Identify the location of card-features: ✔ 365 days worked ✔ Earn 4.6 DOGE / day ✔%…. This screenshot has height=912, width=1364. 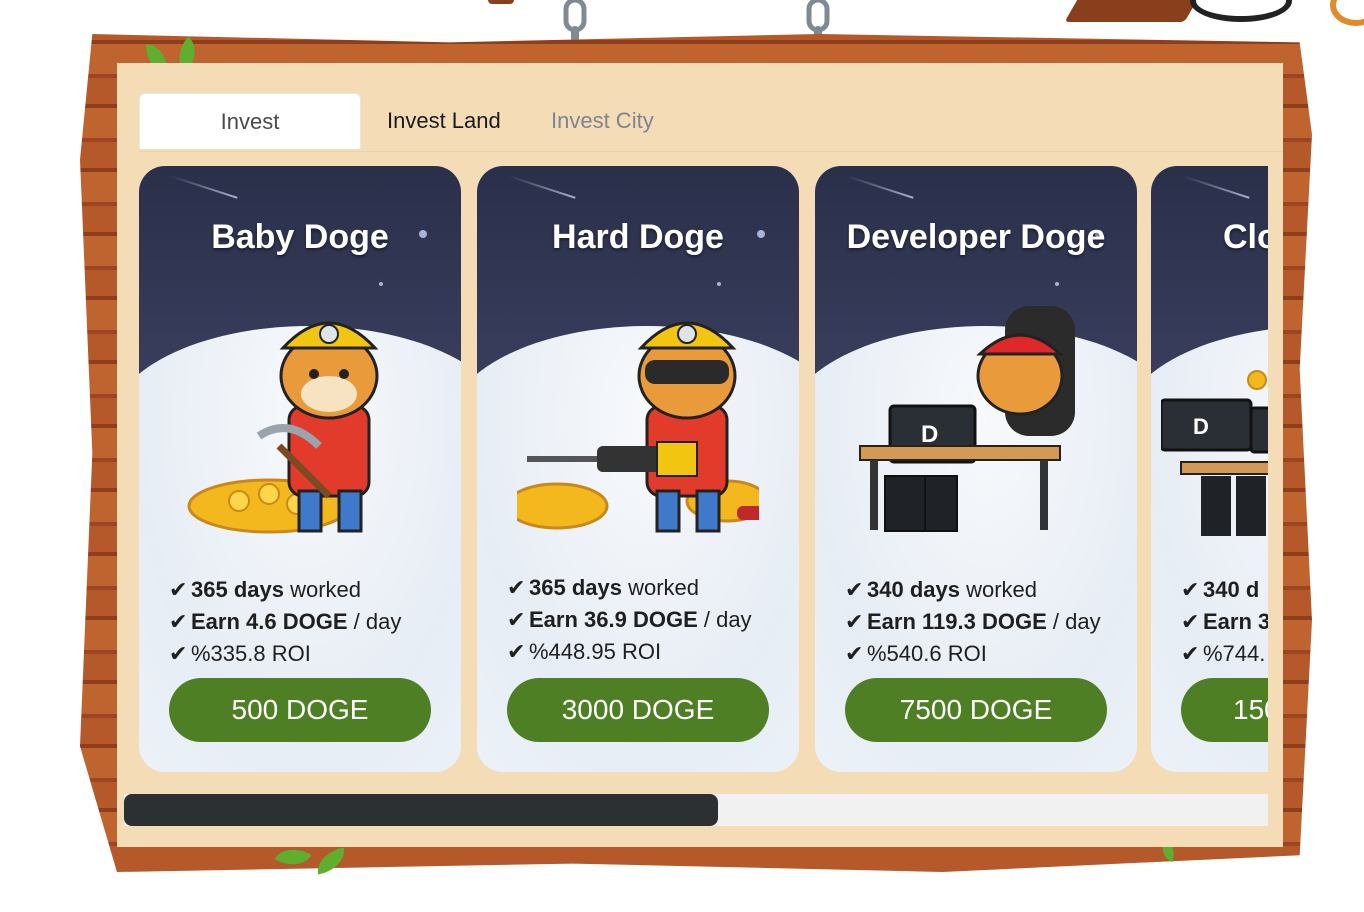
(309, 622).